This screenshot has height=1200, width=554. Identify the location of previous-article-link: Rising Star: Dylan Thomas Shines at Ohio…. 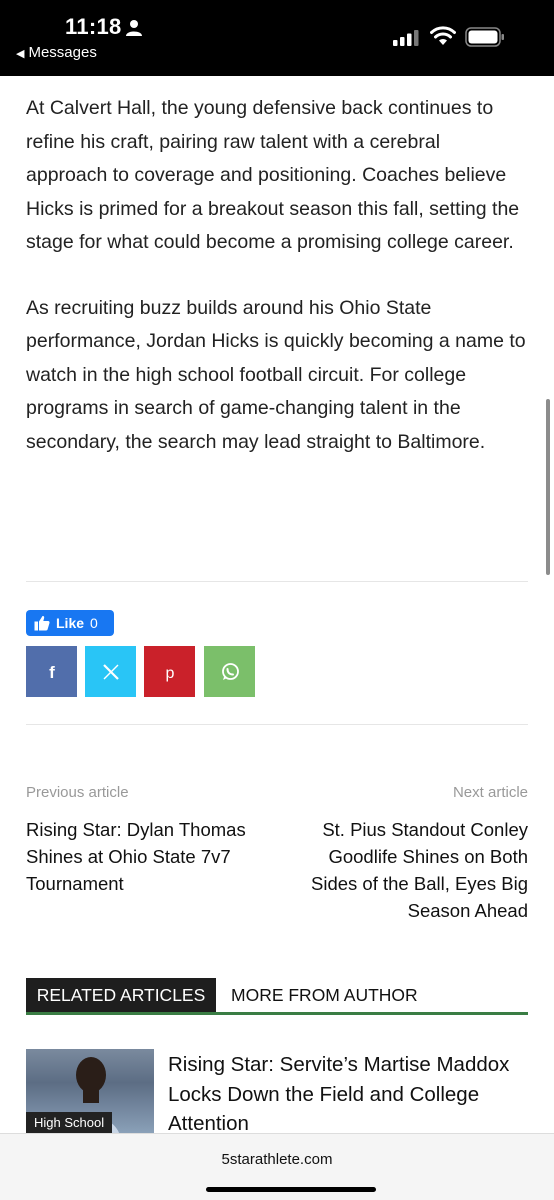
(146, 856).